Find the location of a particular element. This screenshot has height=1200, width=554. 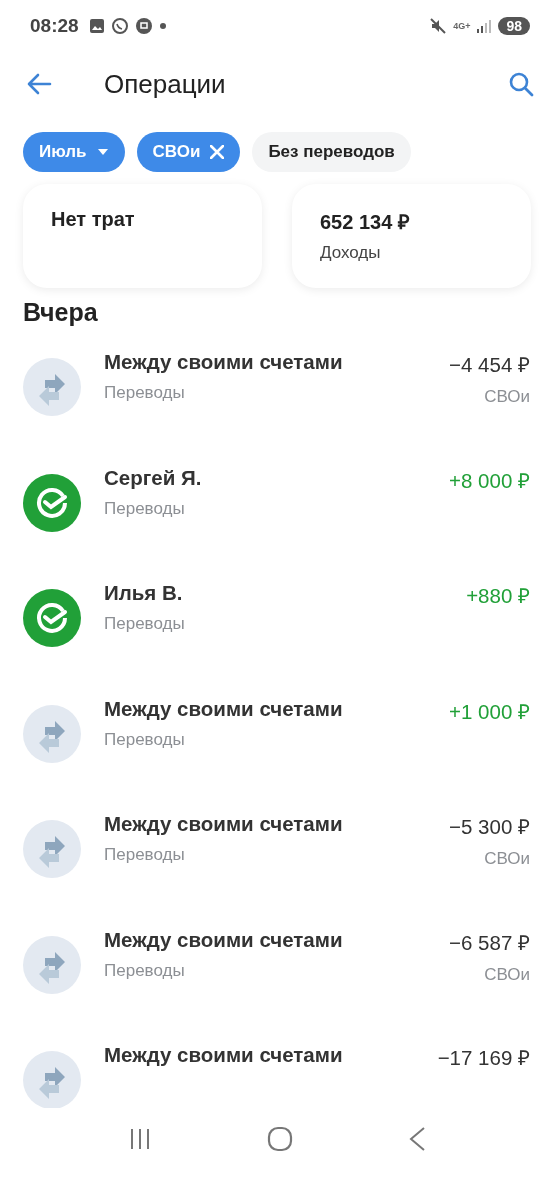

operation-amount: −17 169 ₽ is located at coordinates (483, 1058).